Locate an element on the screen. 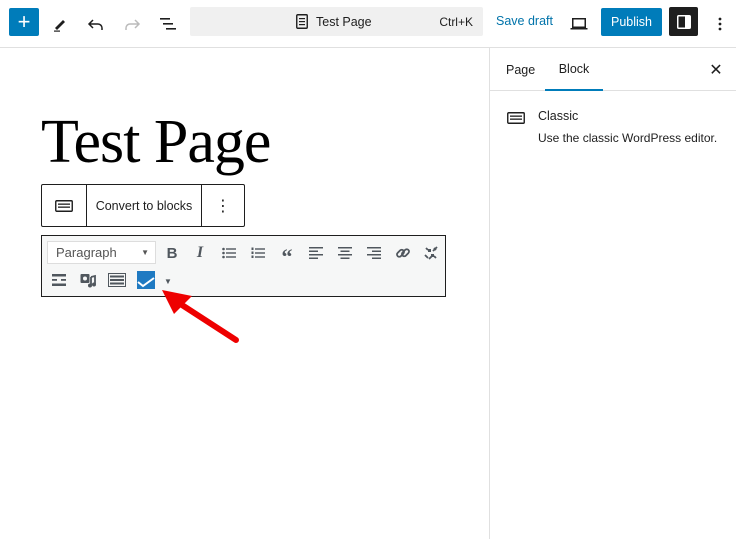 This screenshot has height=539, width=736. close-icon: ✕ is located at coordinates (716, 70).